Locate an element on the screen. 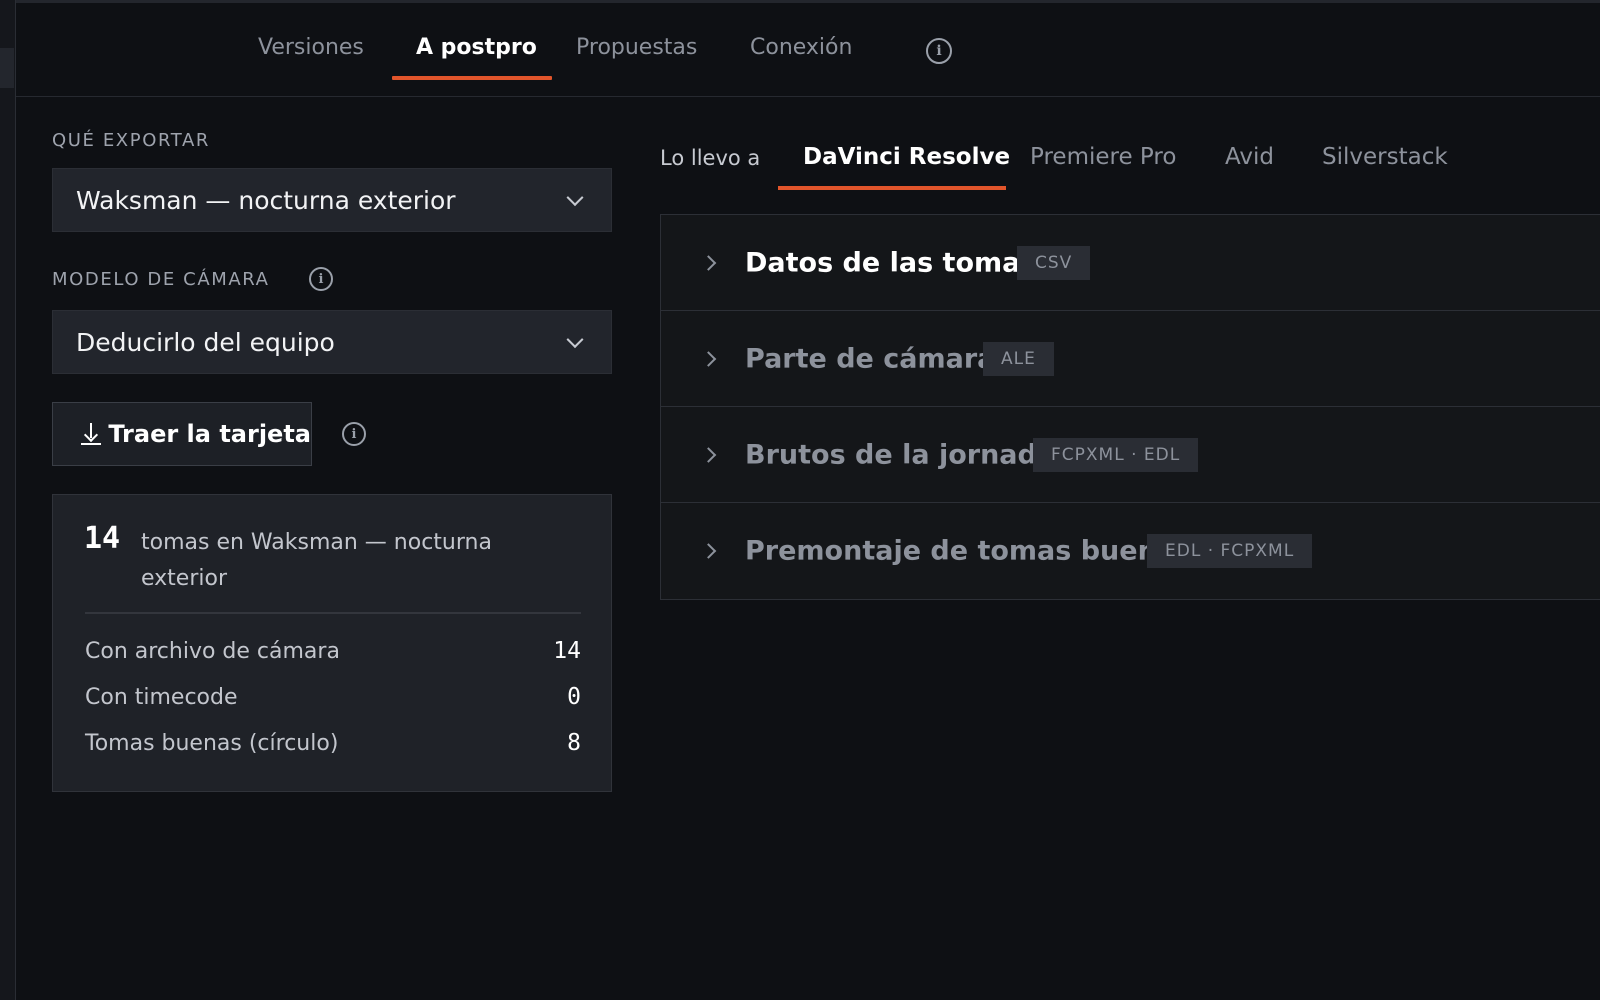 The width and height of the screenshot is (1600, 1000). export-select: Waksman — nocturna exterior is located at coordinates (332, 200).